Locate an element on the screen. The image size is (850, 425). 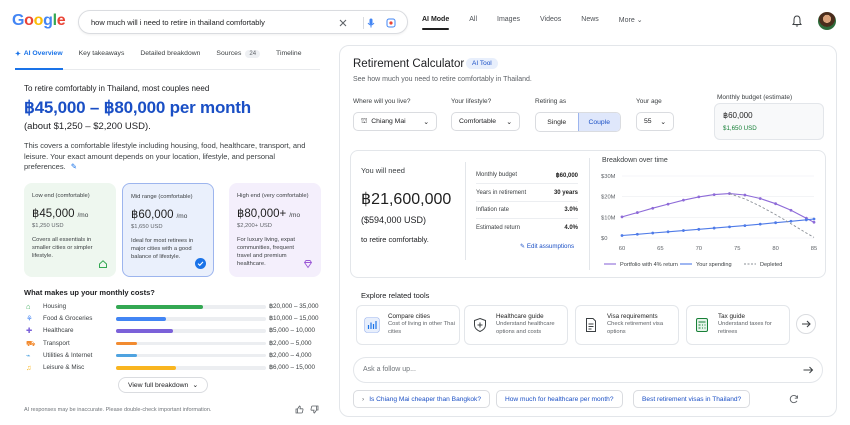
suggestion-chip-1: › Is Chiang Mai cheaper than Bangkok? is located at coordinates (422, 399).